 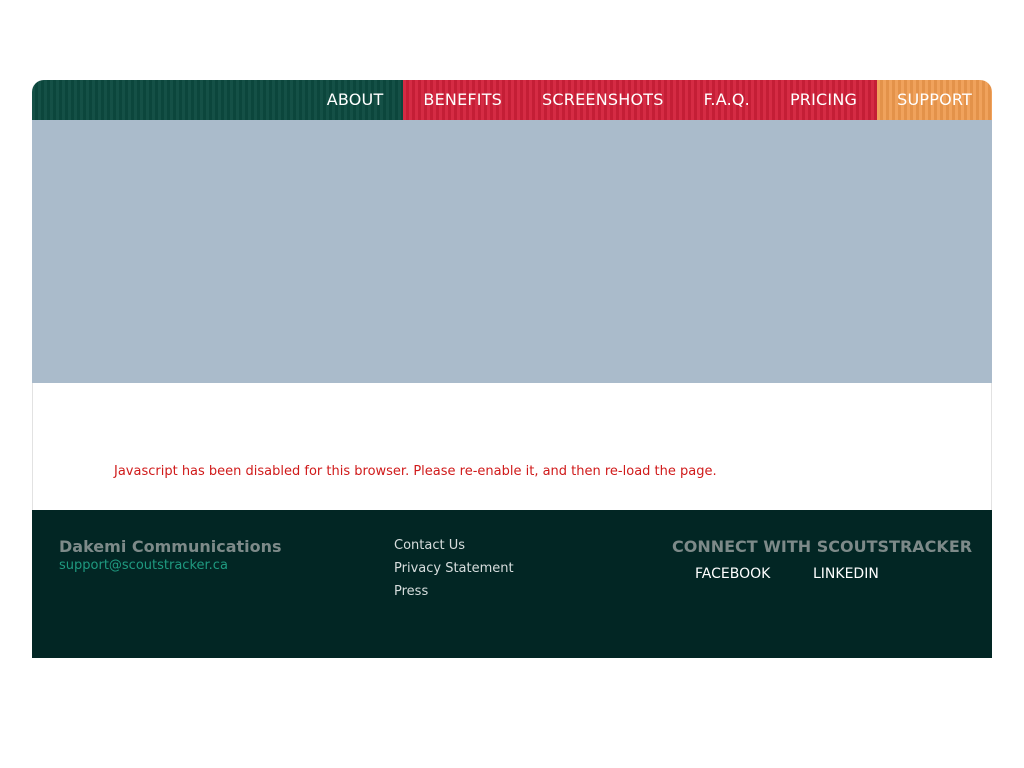 I want to click on nav-orange-section: SUPPORT, so click(x=934, y=100).